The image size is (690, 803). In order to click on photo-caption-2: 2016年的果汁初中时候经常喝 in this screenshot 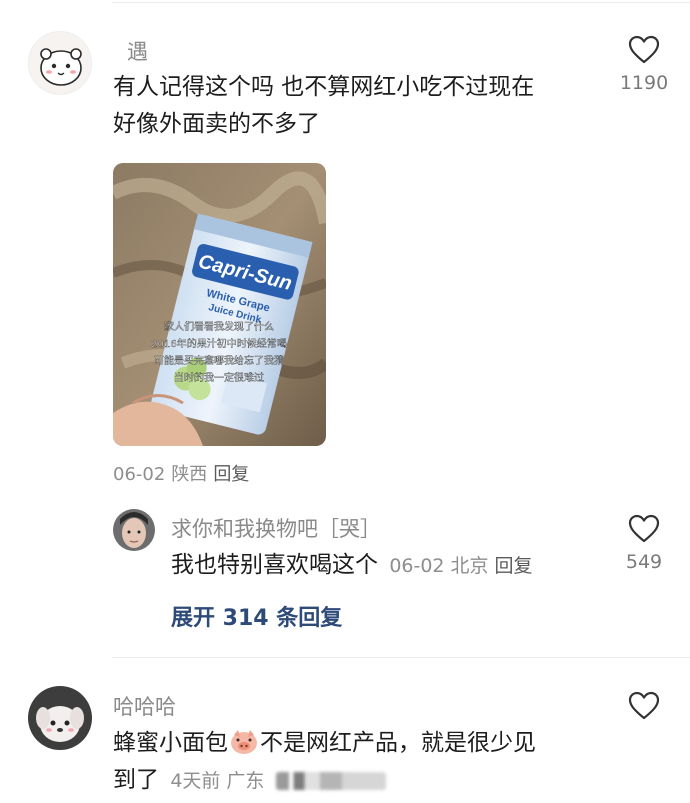, I will do `click(218, 343)`.